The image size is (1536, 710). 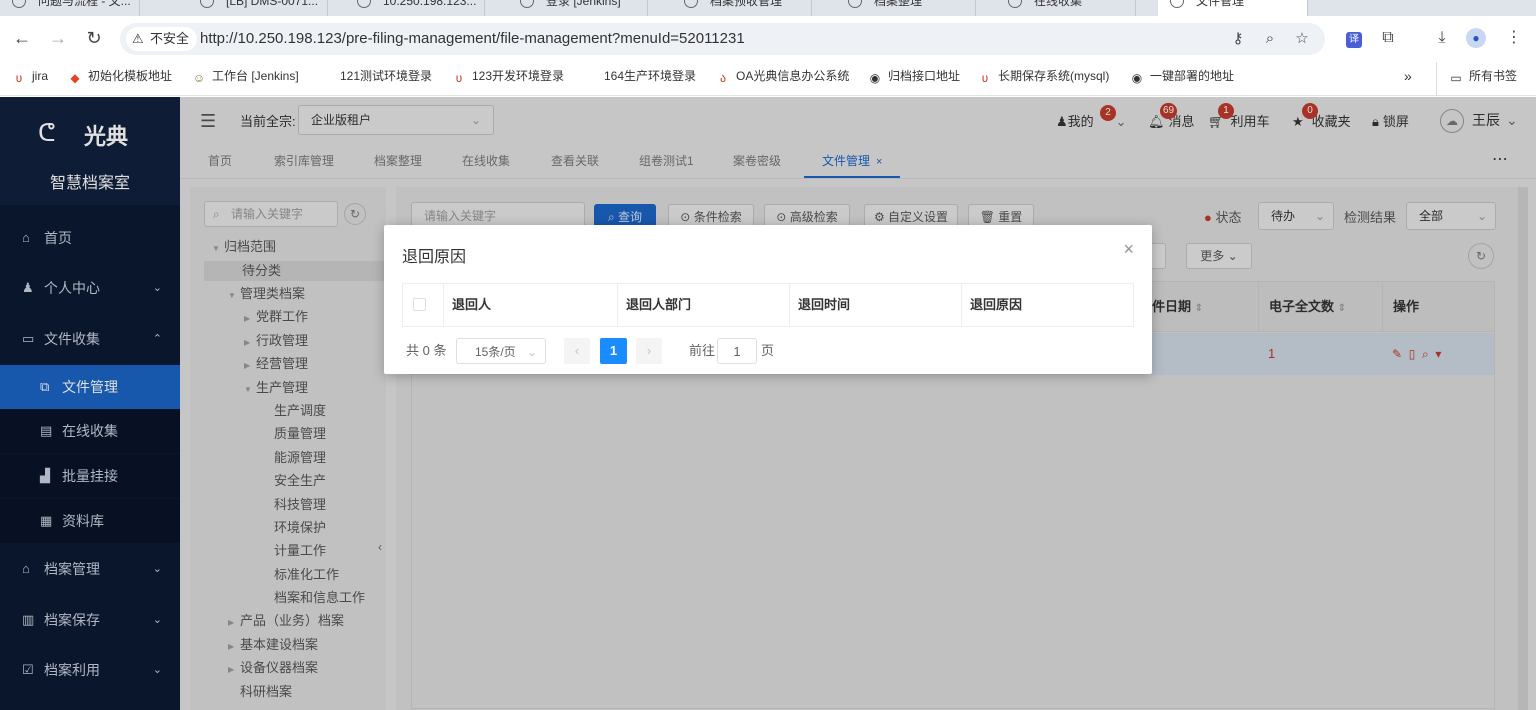 I want to click on bookmark-item: ʋ 123开发环境登录, so click(x=508, y=79).